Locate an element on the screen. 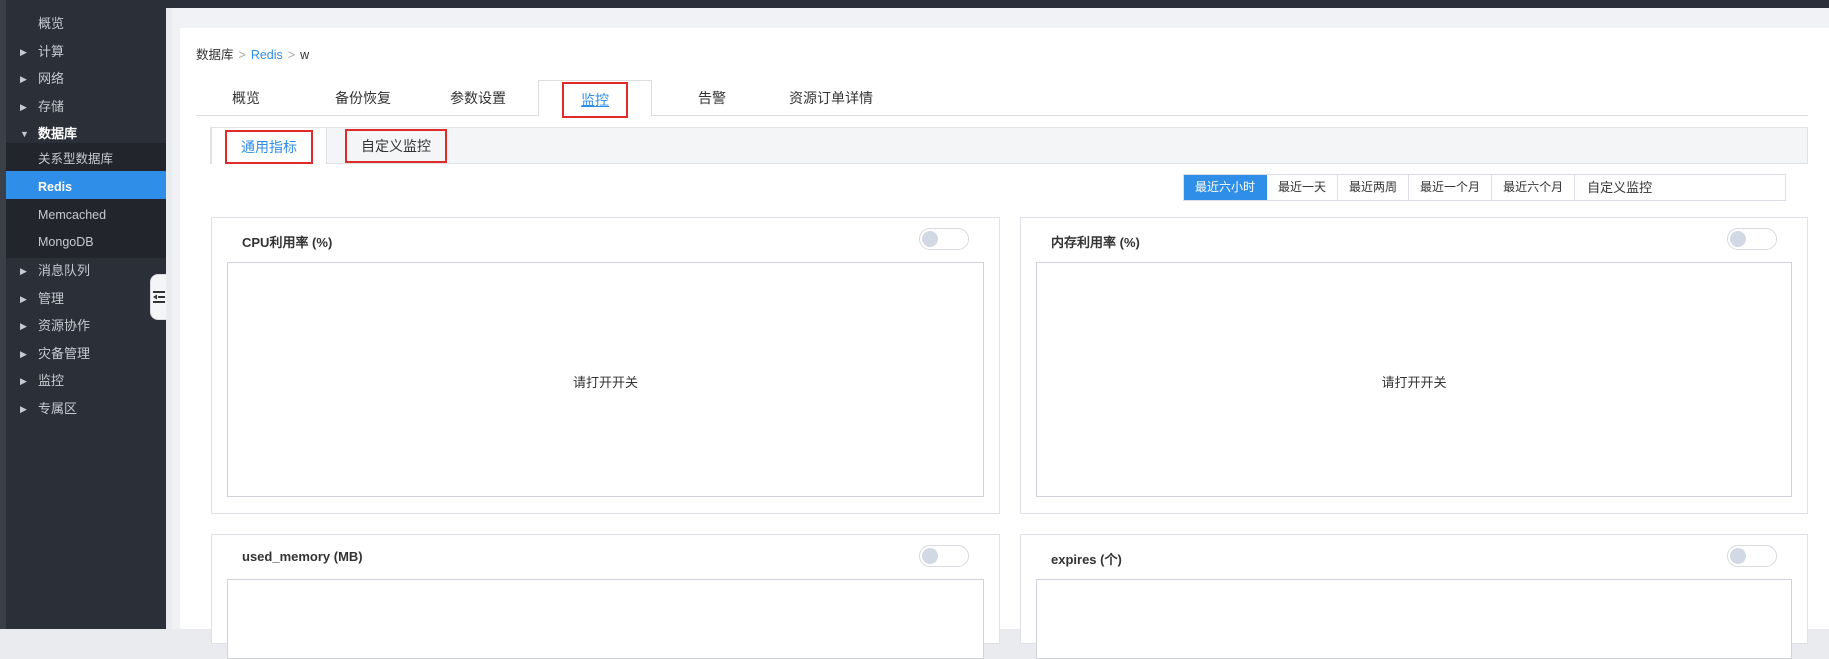  tab-label: 参数设置 is located at coordinates (478, 98).